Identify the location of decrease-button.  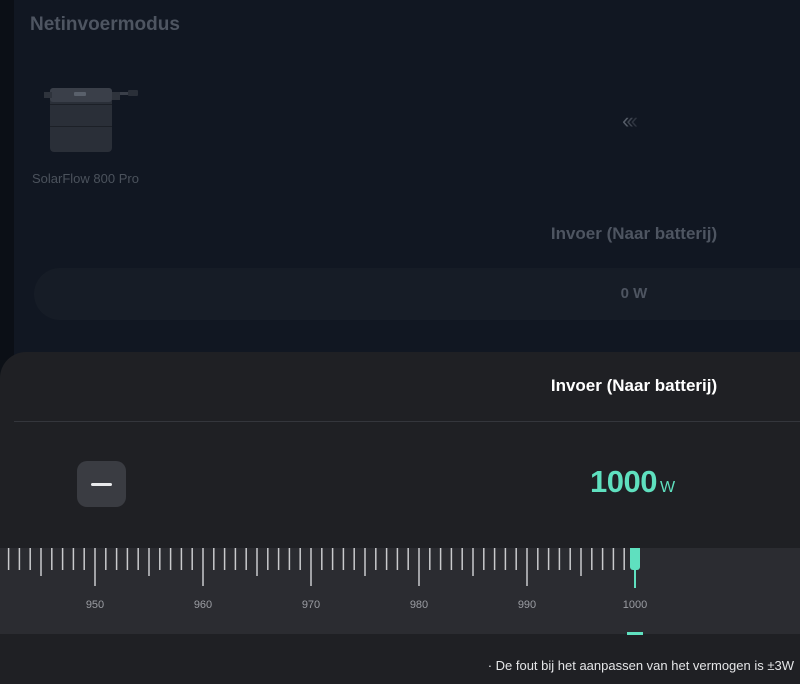
(101, 484).